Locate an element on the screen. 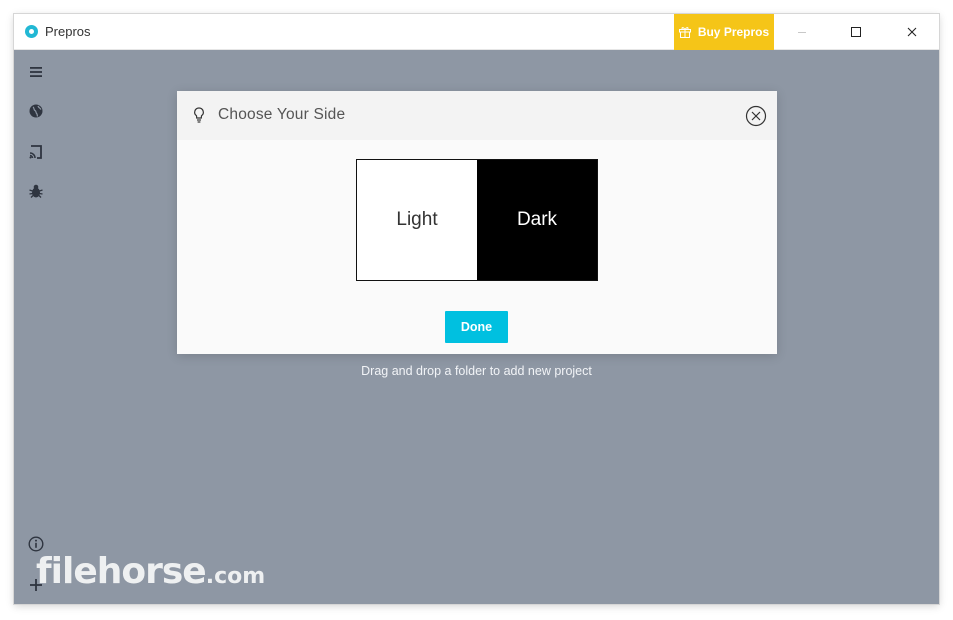 The image size is (953, 620). close-button is located at coordinates (912, 32).